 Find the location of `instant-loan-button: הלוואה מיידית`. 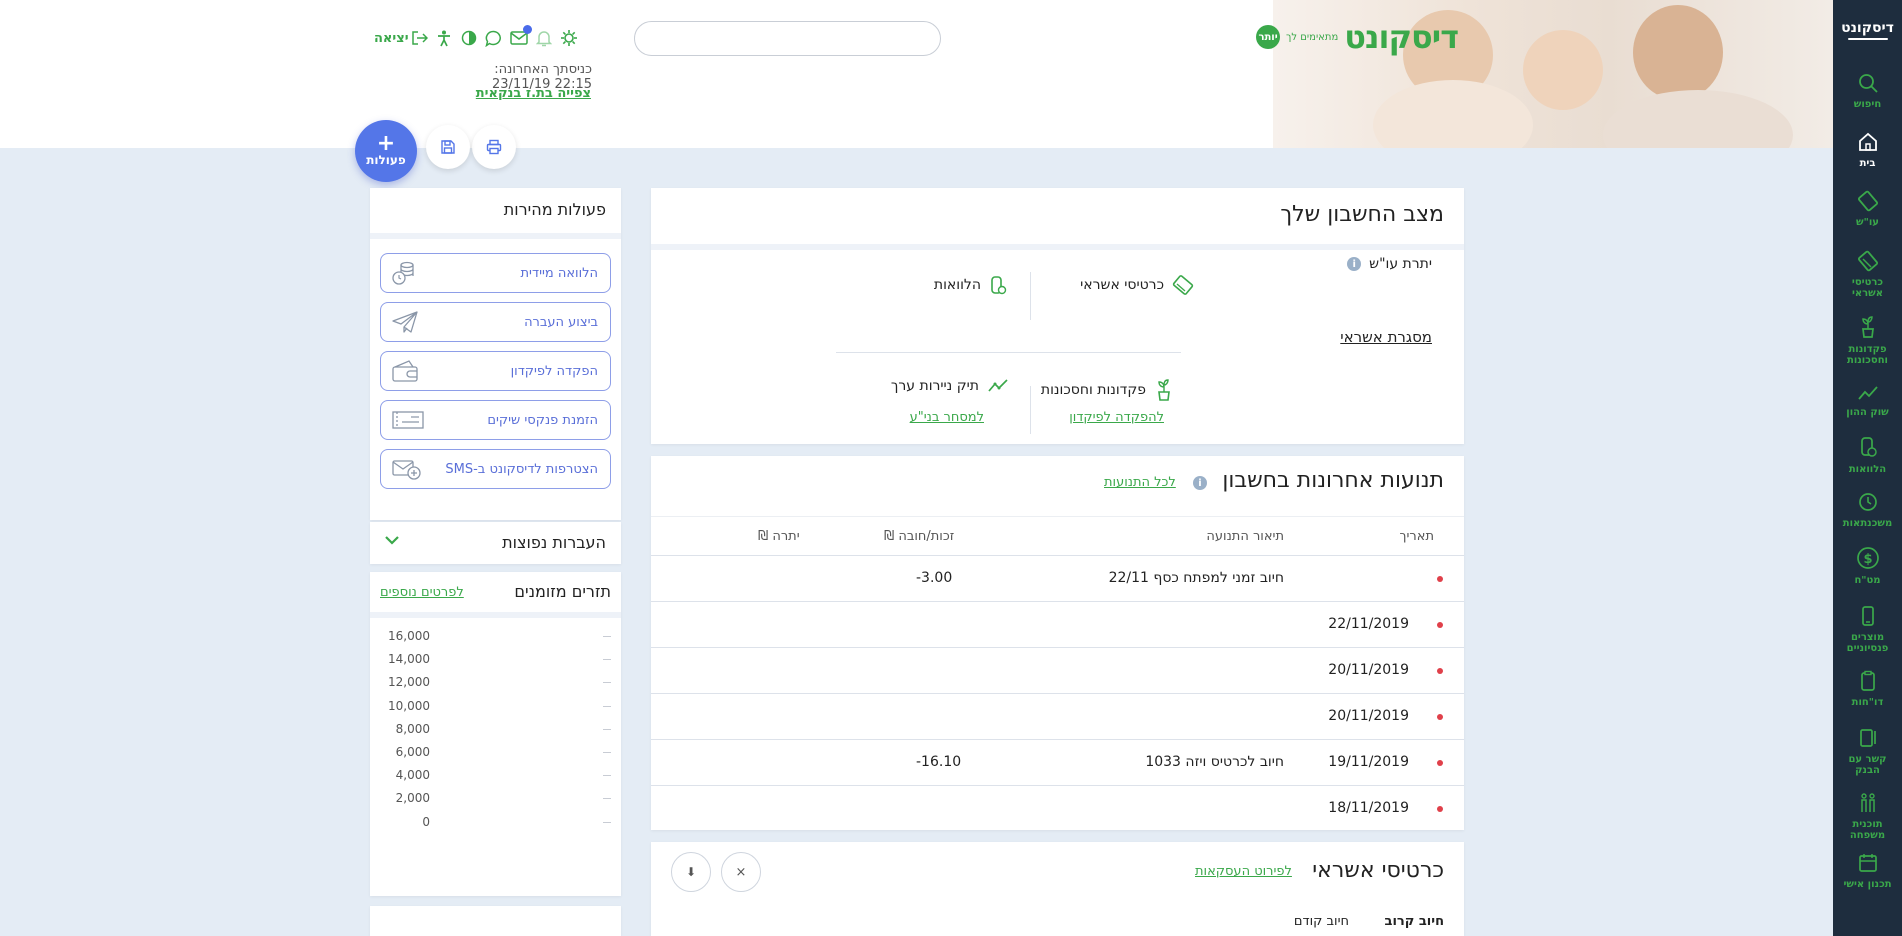

instant-loan-button: הלוואה מיידית is located at coordinates (495, 273).